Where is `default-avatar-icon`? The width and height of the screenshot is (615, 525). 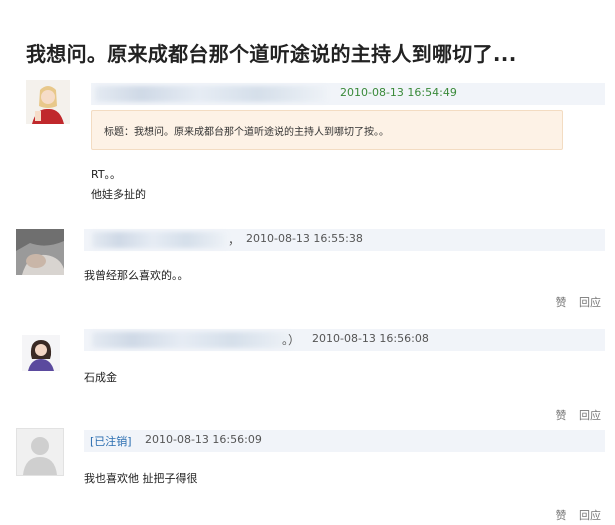
default-avatar-icon is located at coordinates (40, 452).